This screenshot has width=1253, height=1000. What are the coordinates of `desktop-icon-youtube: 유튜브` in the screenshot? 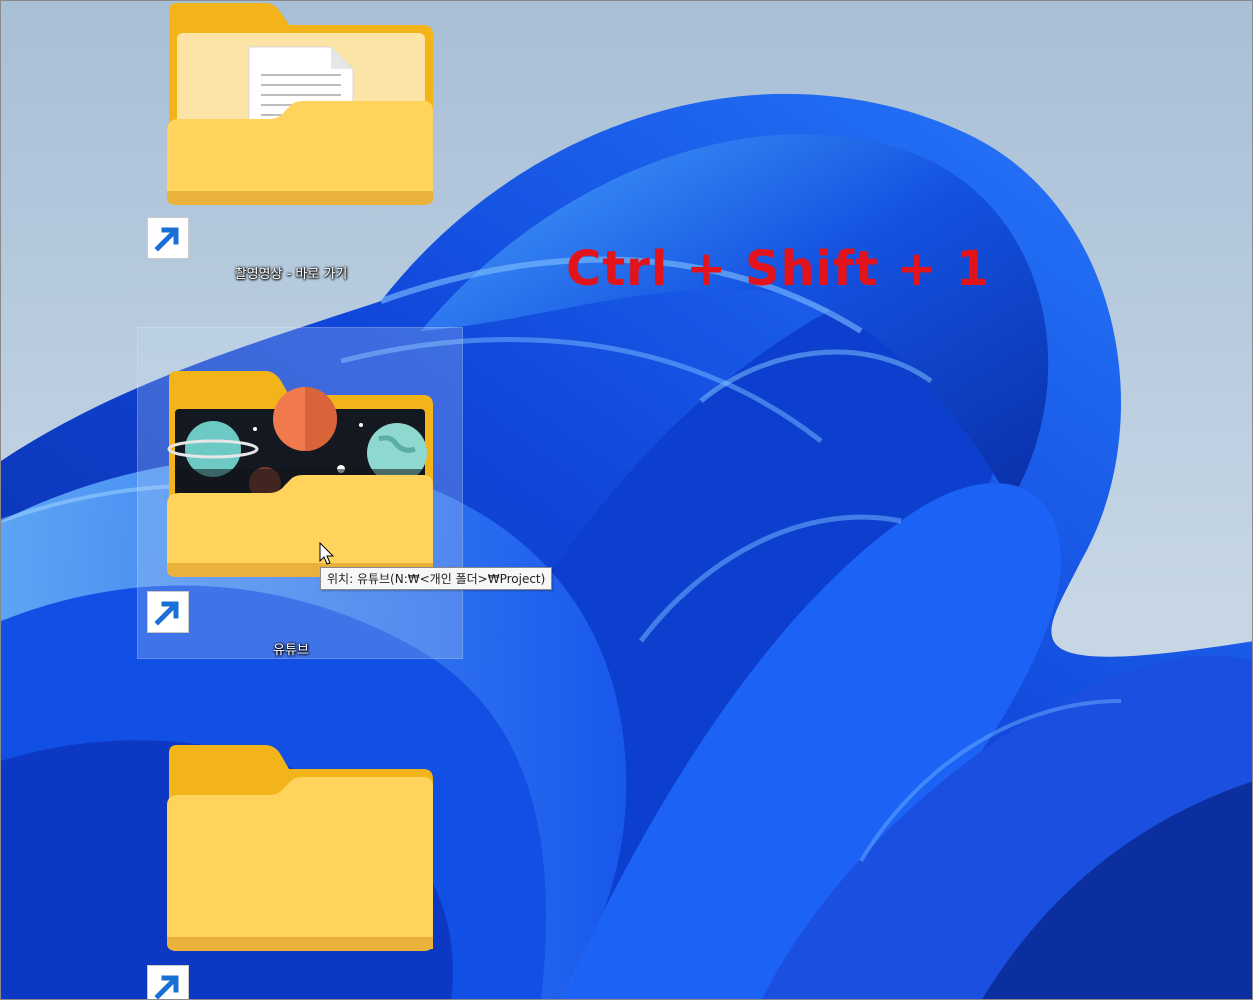 It's located at (291, 514).